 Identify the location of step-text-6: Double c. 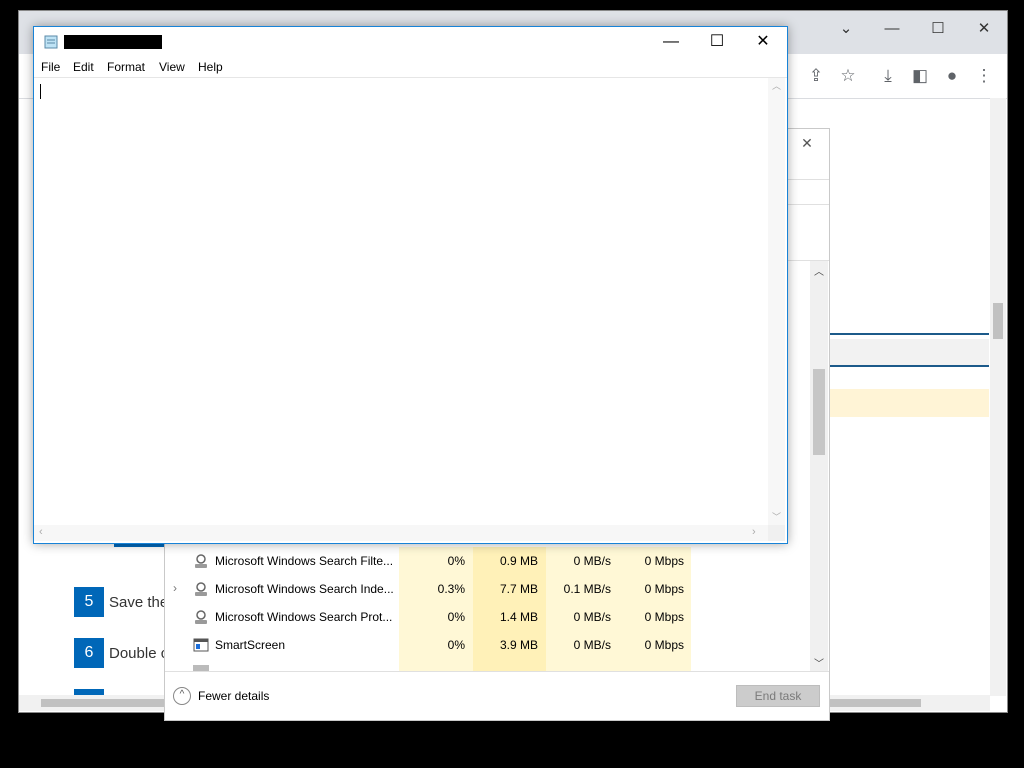
(139, 653).